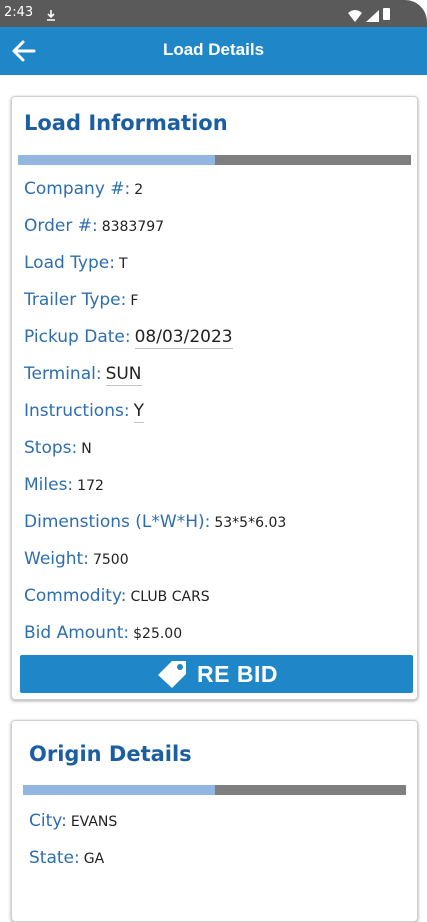 The width and height of the screenshot is (427, 922). I want to click on load-information-progress, so click(214, 160).